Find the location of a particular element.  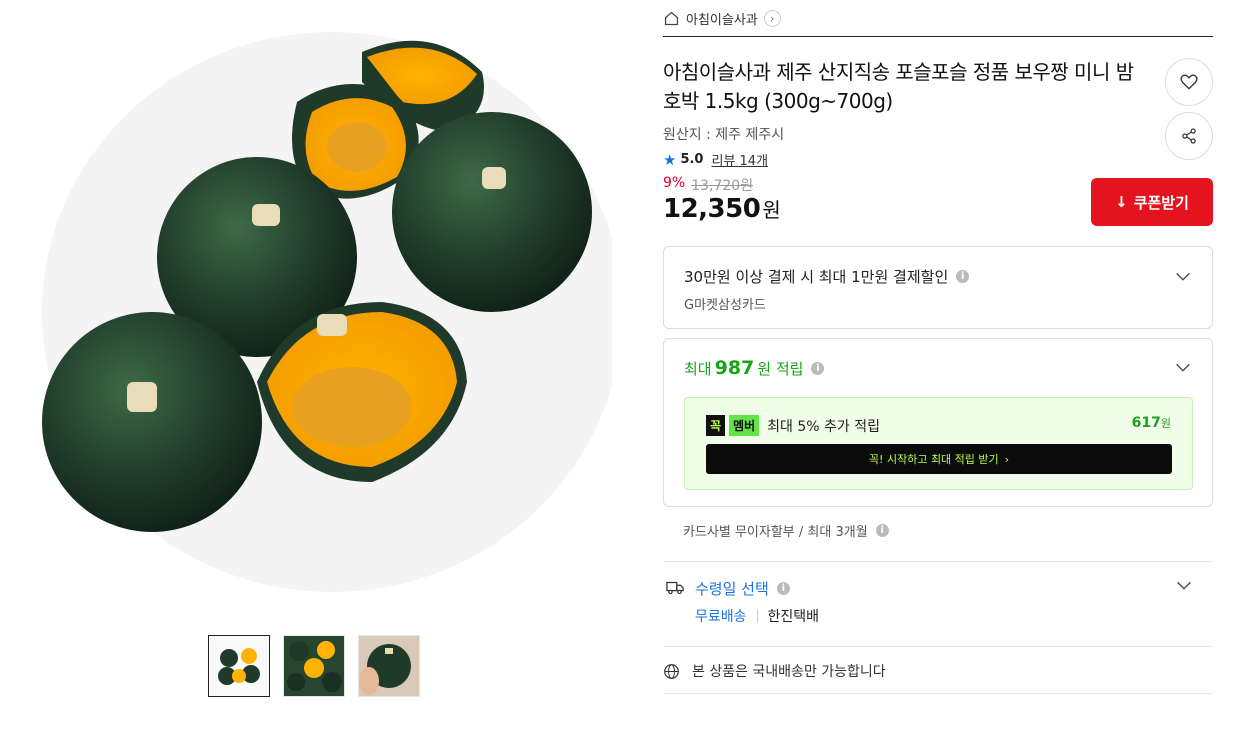

price-row: 12,350 원 is located at coordinates (722, 209).